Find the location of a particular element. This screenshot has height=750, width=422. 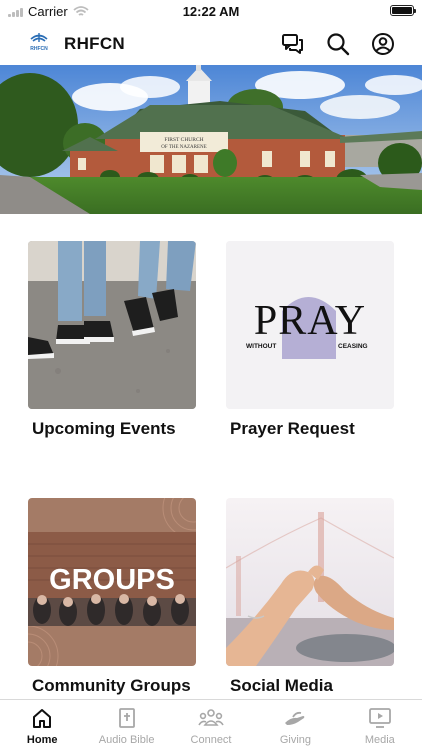

tab-giving: Giving is located at coordinates (295, 725).